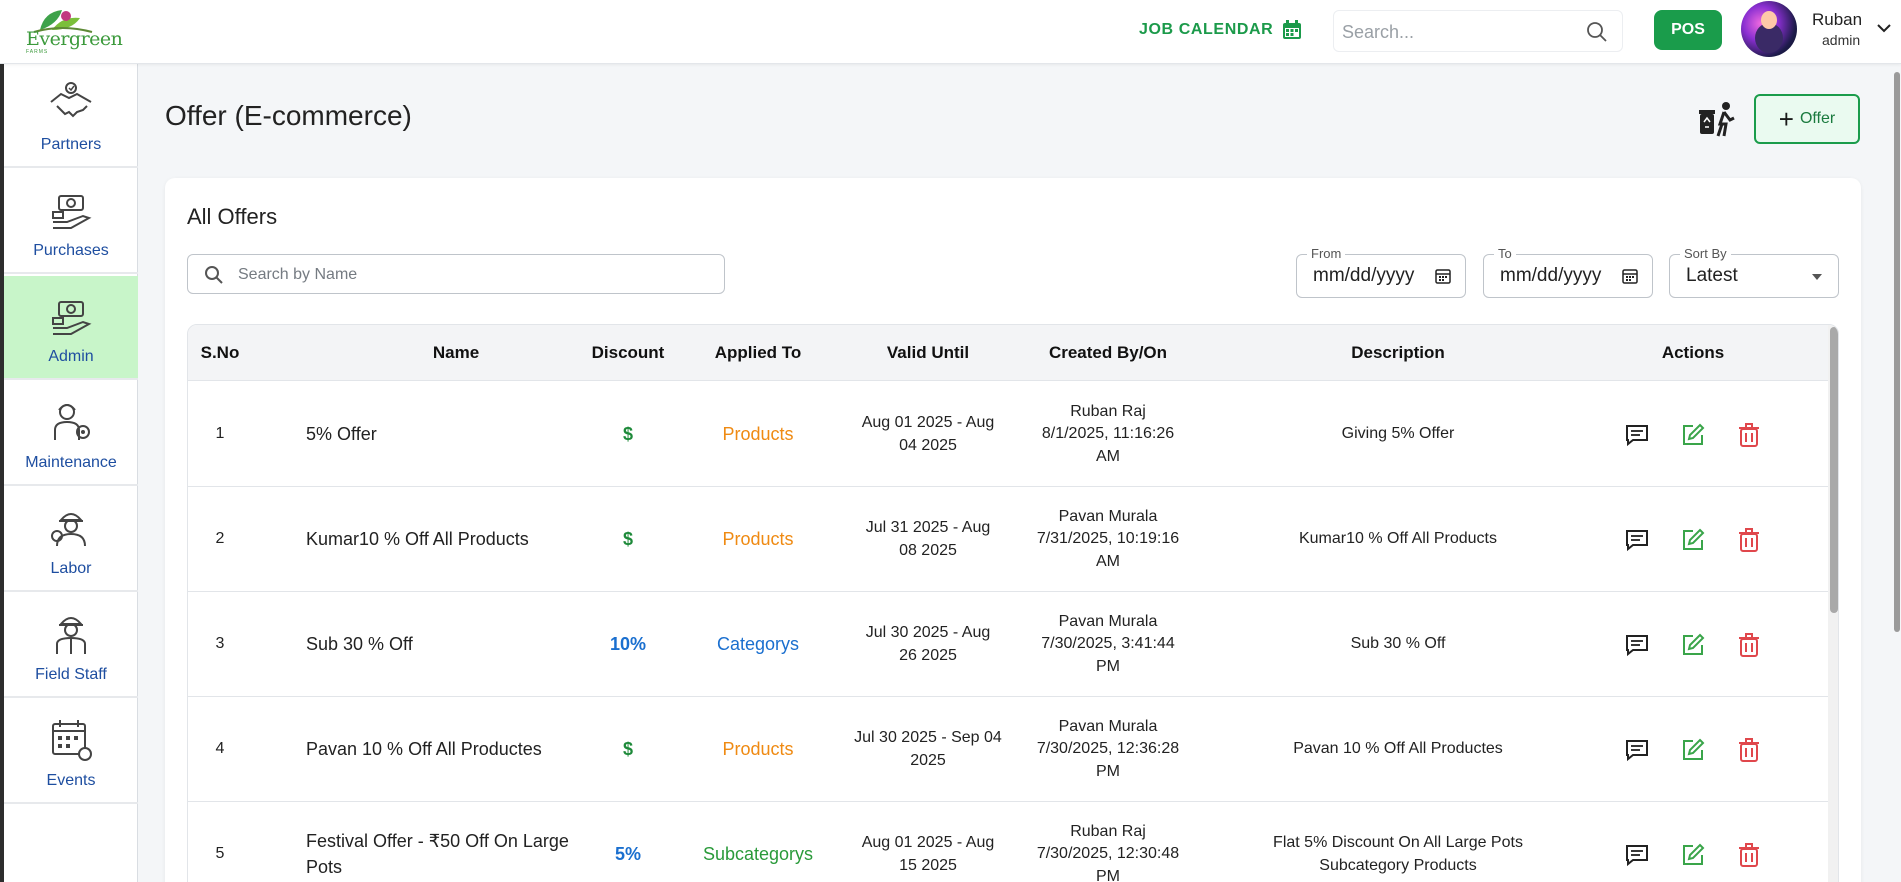 Image resolution: width=1901 pixels, height=882 pixels. Describe the element at coordinates (758, 643) in the screenshot. I see `cell-applied-to: Categorys` at that location.